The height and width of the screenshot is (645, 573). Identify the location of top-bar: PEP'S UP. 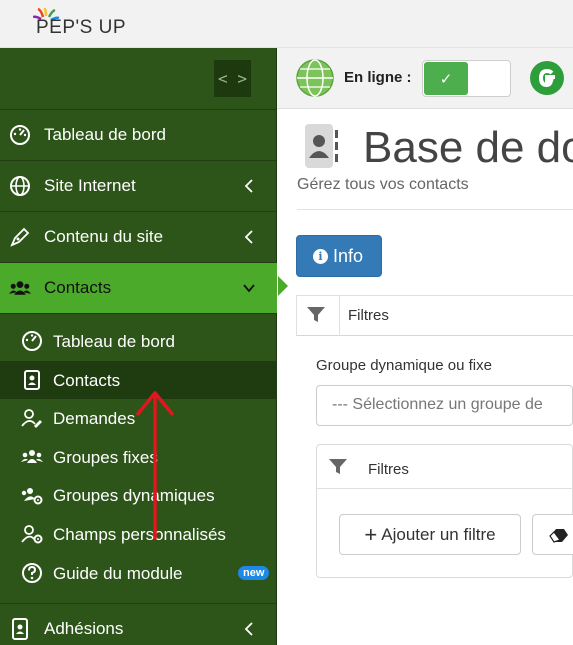
(286, 24).